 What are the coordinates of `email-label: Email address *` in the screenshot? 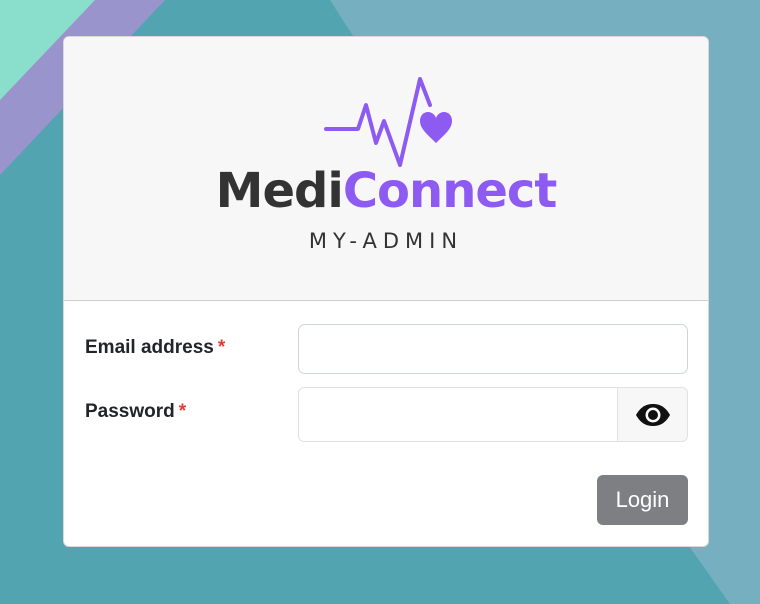 It's located at (155, 348).